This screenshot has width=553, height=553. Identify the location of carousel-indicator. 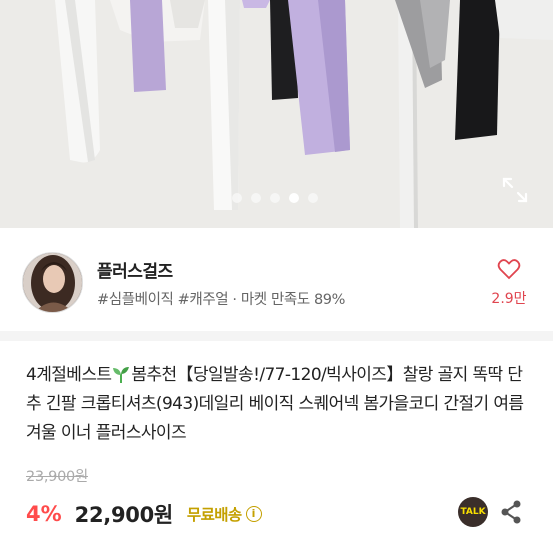
(275, 198).